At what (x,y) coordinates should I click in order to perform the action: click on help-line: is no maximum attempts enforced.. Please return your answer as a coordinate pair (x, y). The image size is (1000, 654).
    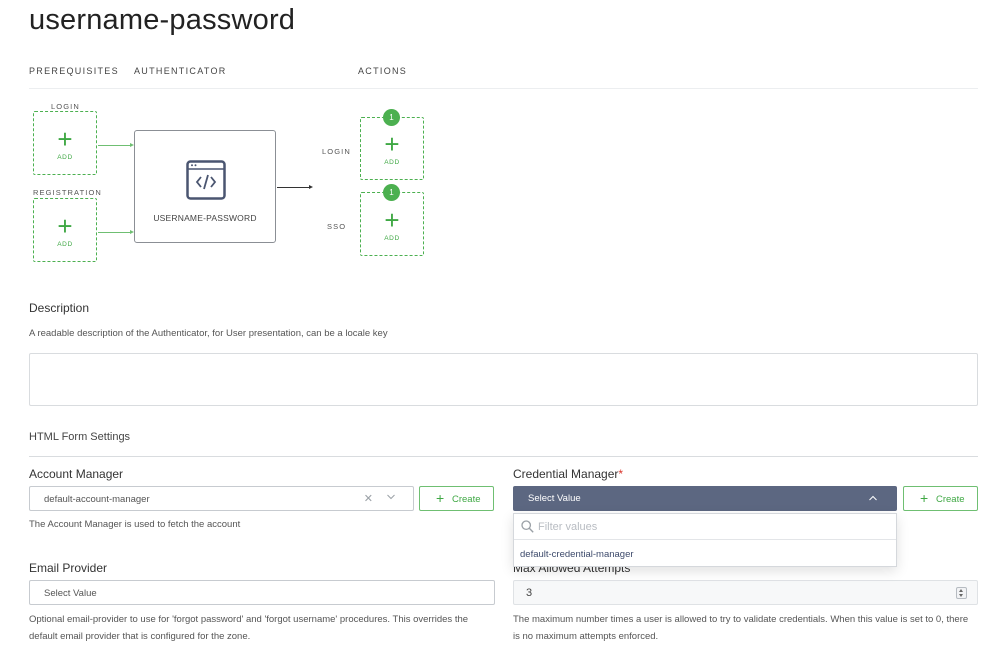
    Looking at the image, I should click on (586, 636).